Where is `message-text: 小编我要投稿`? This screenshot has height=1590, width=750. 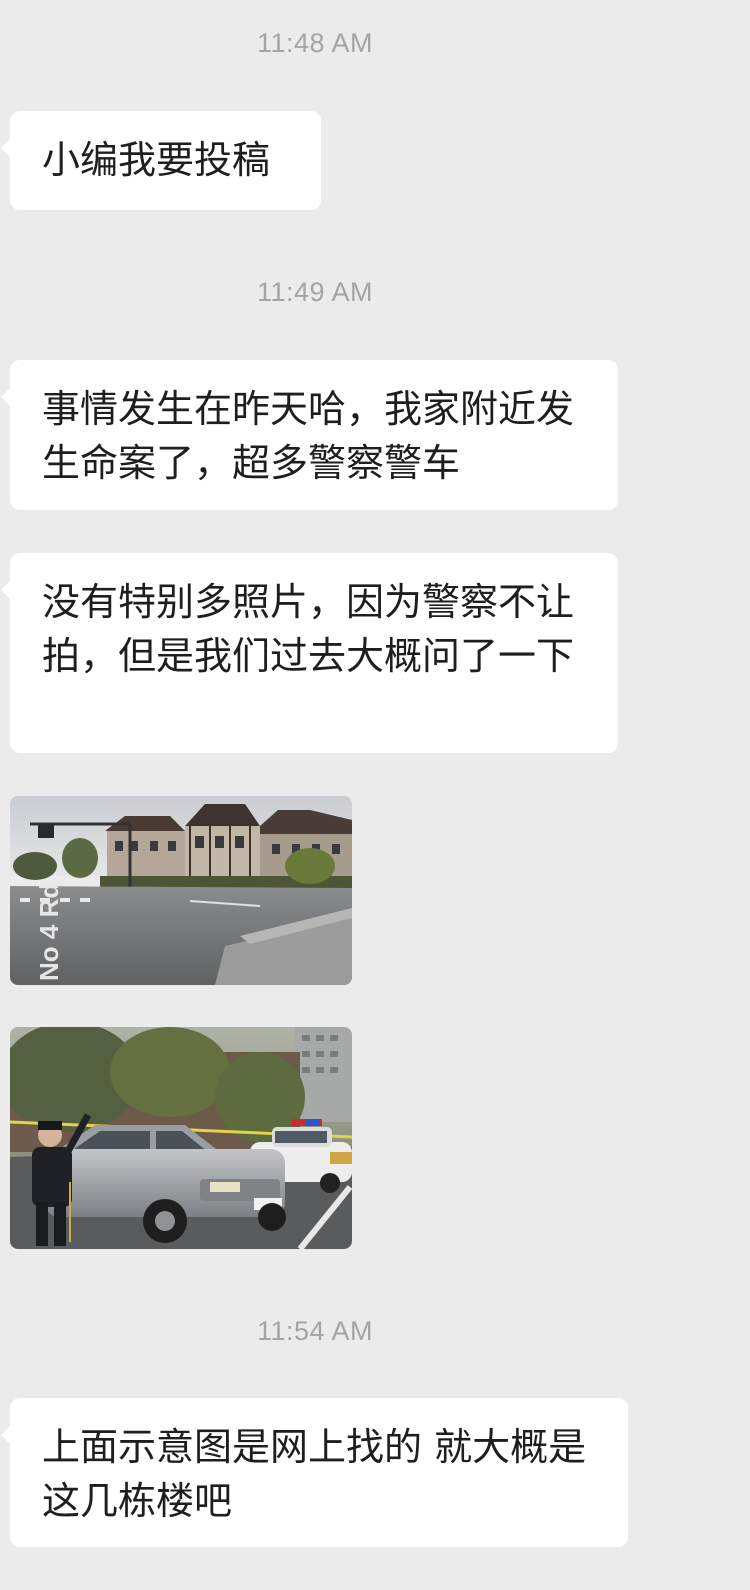
message-text: 小编我要投稿 is located at coordinates (156, 160).